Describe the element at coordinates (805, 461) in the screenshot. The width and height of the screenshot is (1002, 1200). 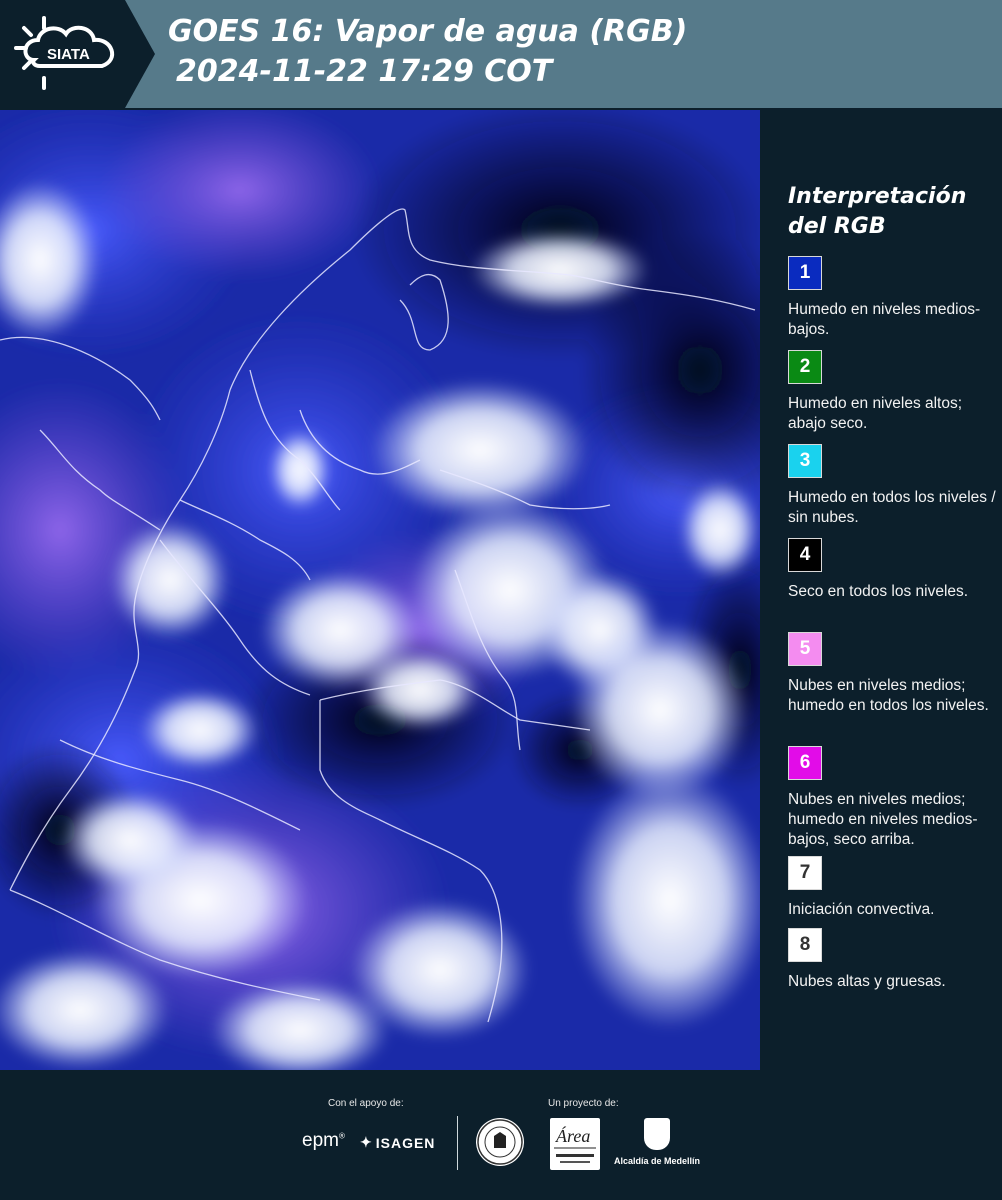
I see `legend-swatch-3: 3` at that location.